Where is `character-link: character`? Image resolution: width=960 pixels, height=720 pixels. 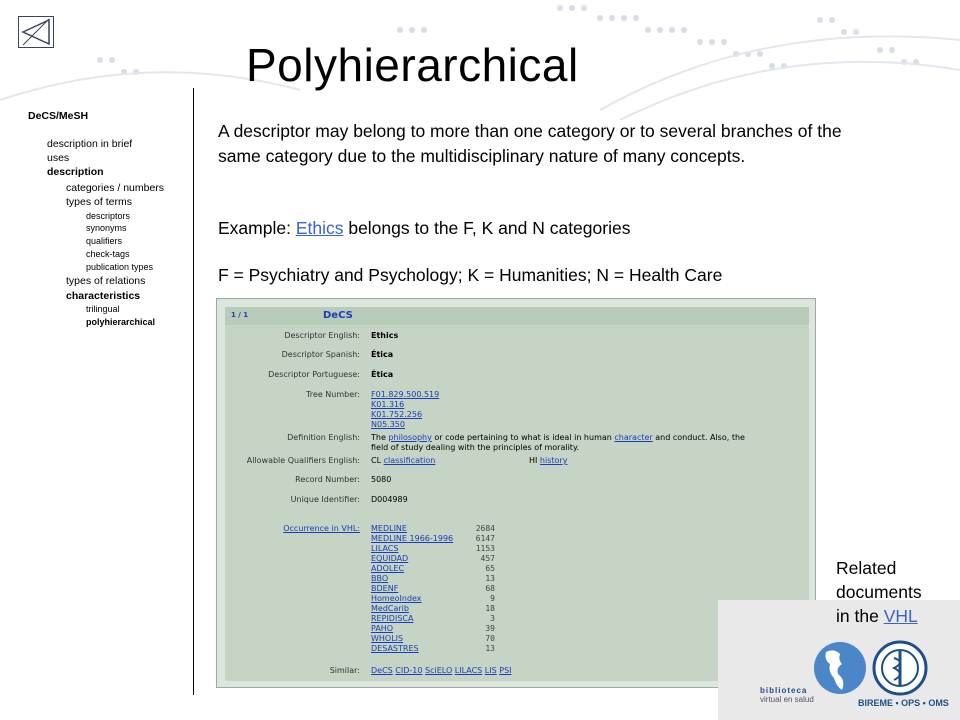
character-link: character is located at coordinates (633, 437).